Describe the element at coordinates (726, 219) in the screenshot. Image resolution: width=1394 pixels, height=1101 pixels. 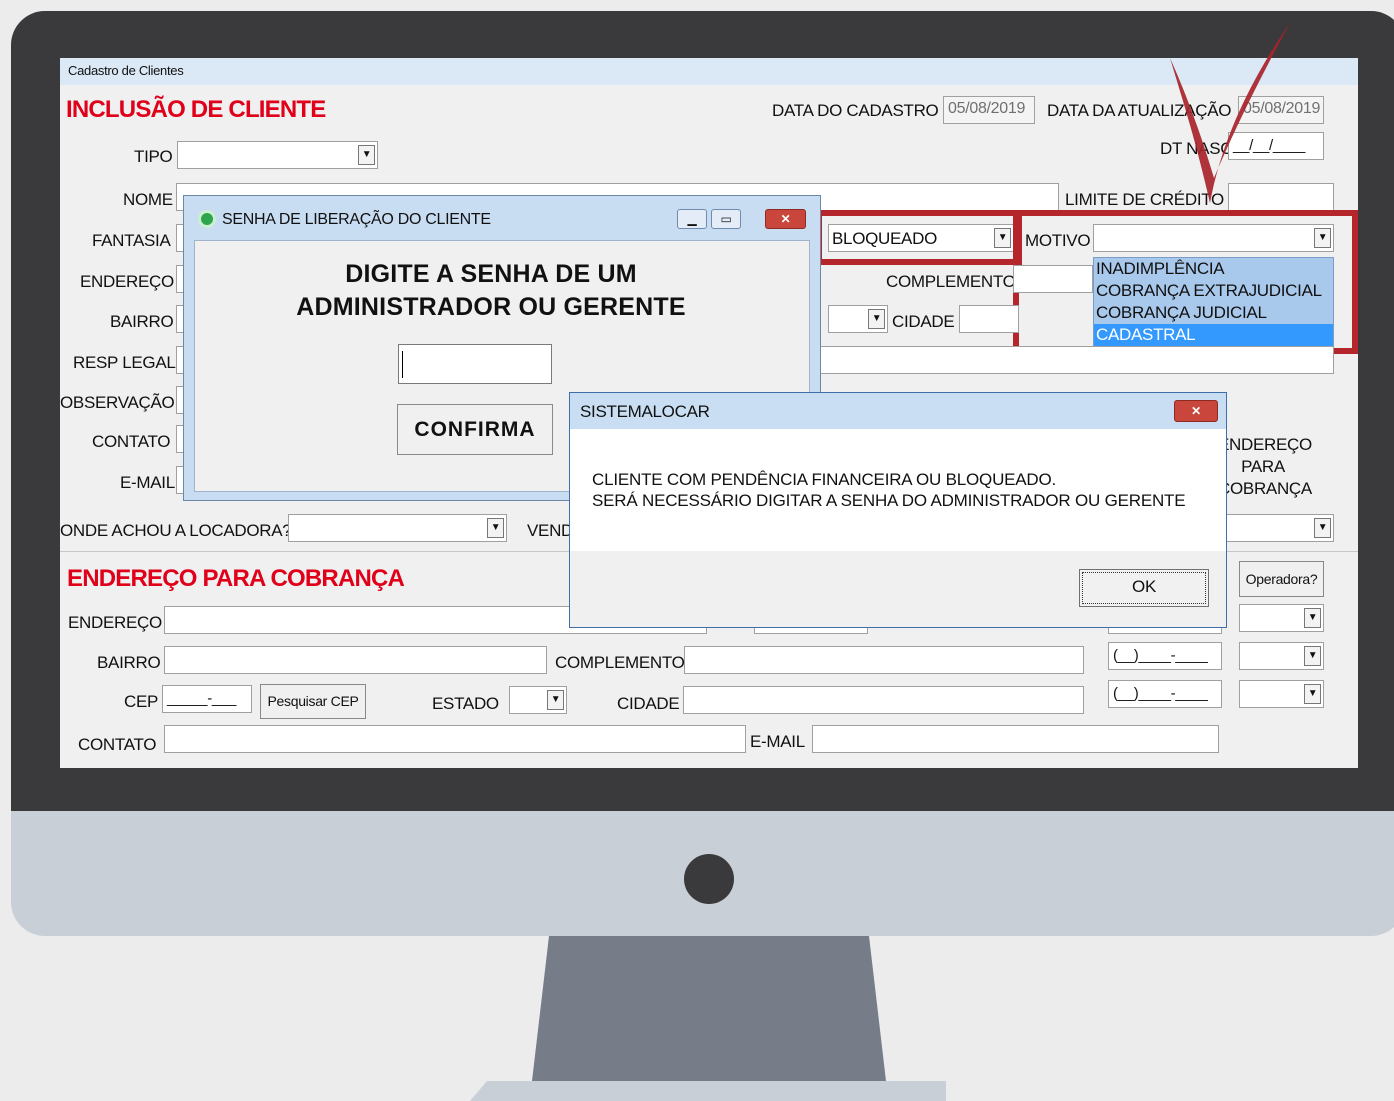
I see `maximize-icon: ▭` at that location.